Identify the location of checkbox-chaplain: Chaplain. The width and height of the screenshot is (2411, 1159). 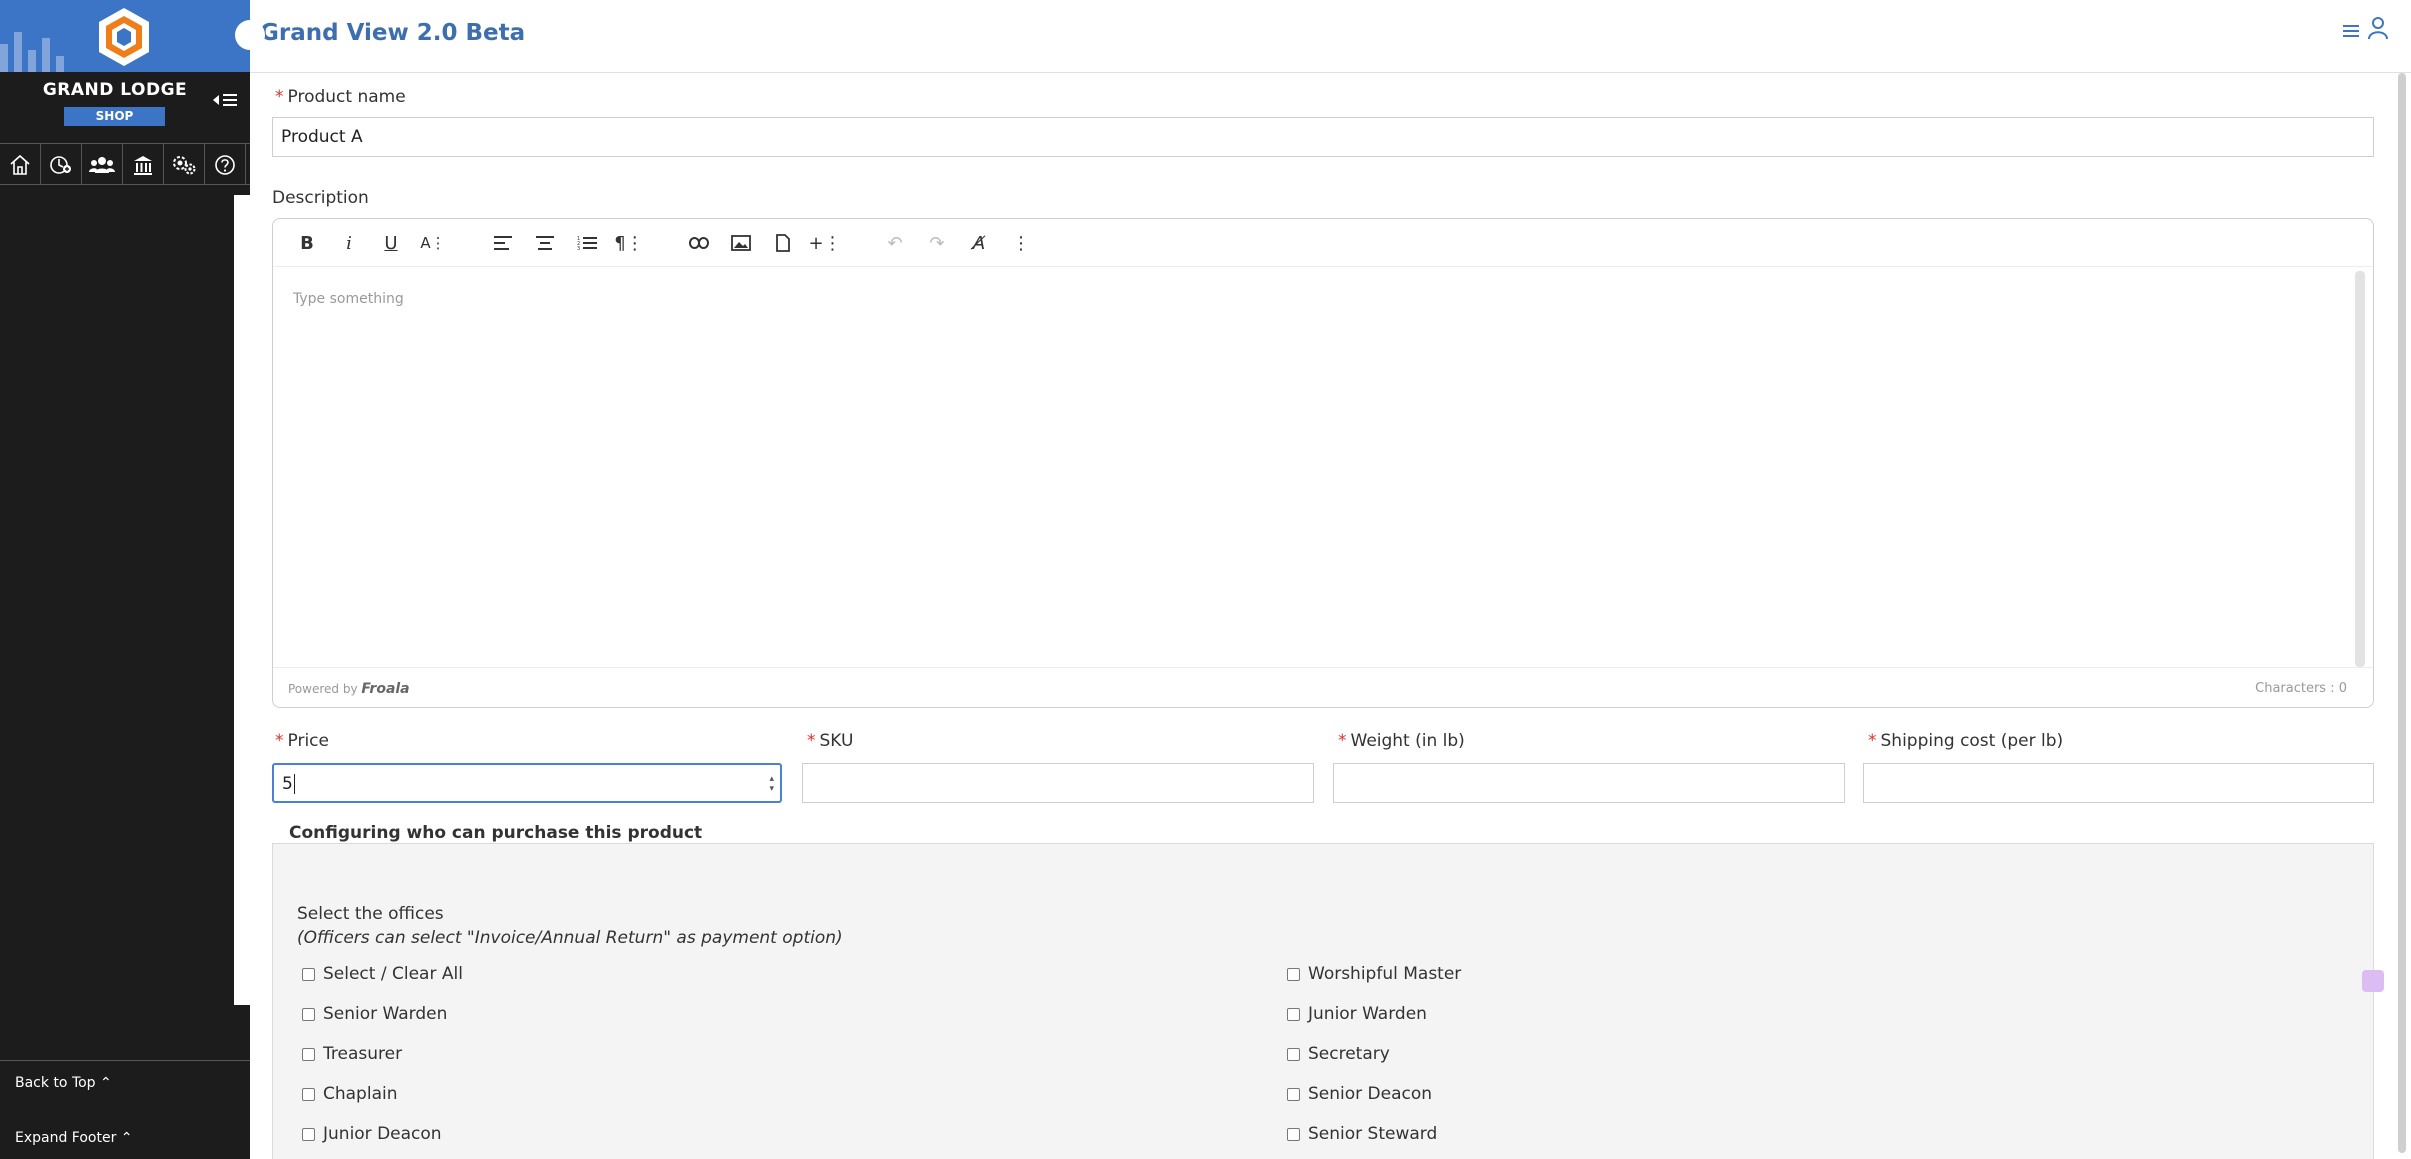
(350, 1094).